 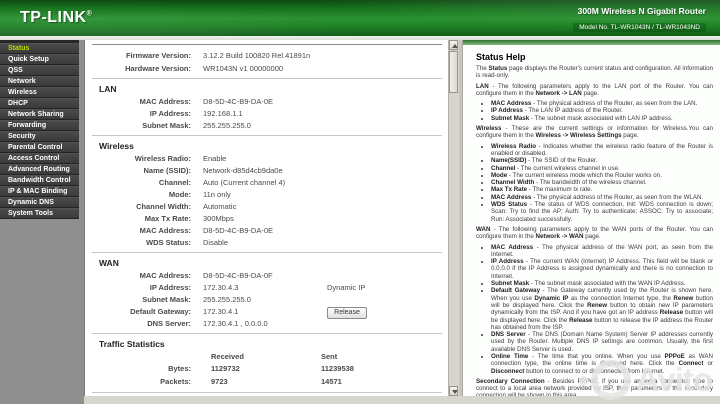 I want to click on panel-top-rule, so click(x=267, y=44).